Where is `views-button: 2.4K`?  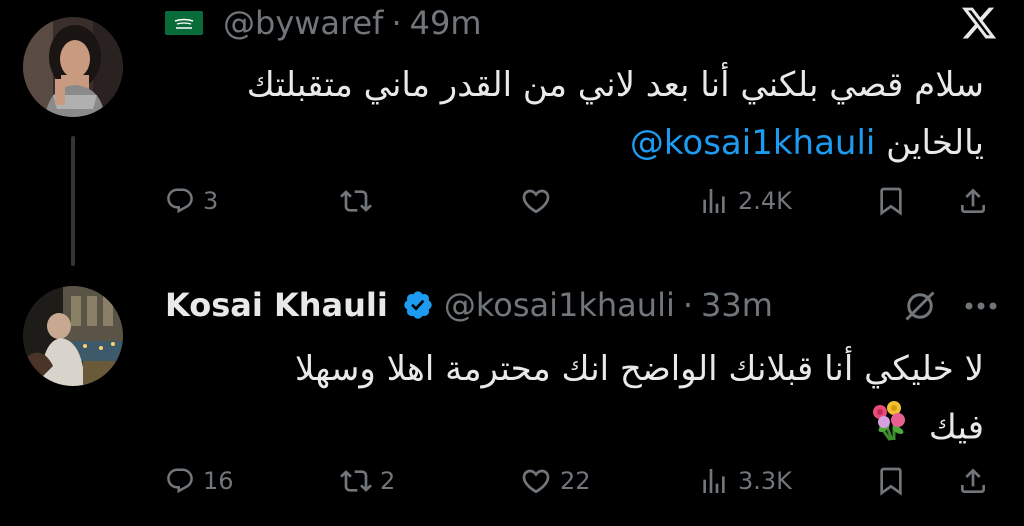
views-button: 2.4K is located at coordinates (745, 201).